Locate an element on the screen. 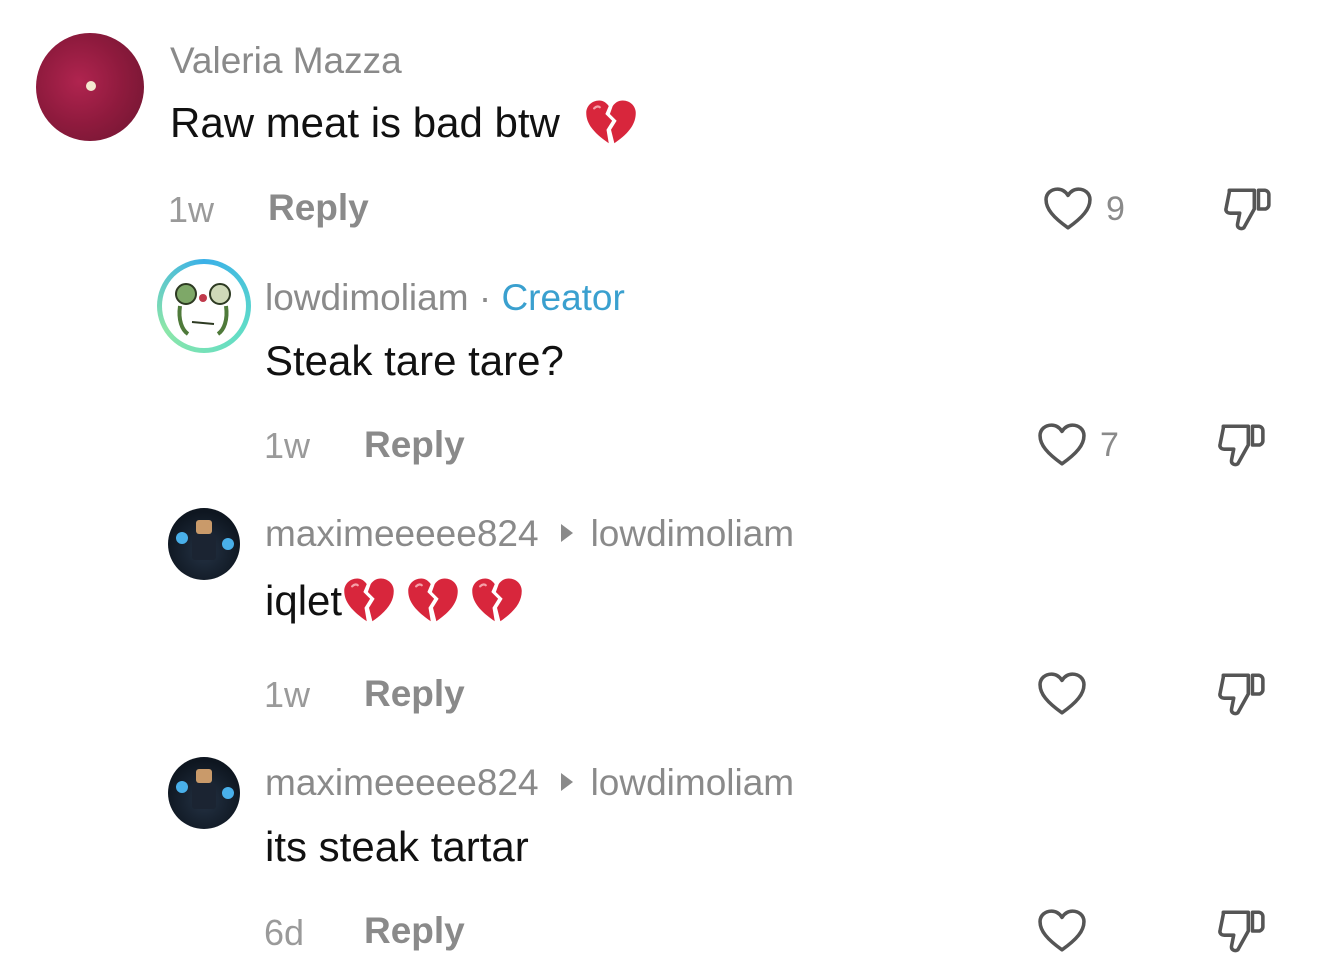  comment-text: iqlet is located at coordinates (394, 603).